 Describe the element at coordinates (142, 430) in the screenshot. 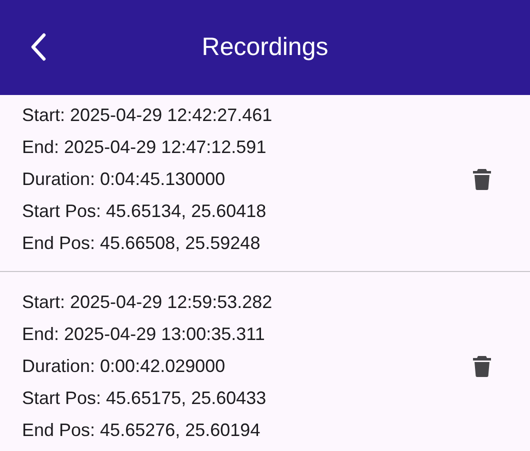

I see `end-position: End Pos: 45.65276, 25.60194` at that location.